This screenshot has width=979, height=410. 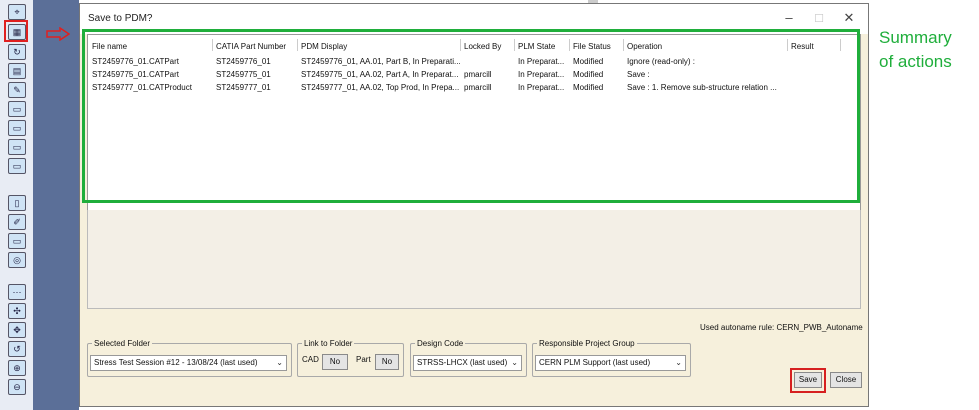 What do you see at coordinates (310, 359) in the screenshot?
I see `cad-label: CAD` at bounding box center [310, 359].